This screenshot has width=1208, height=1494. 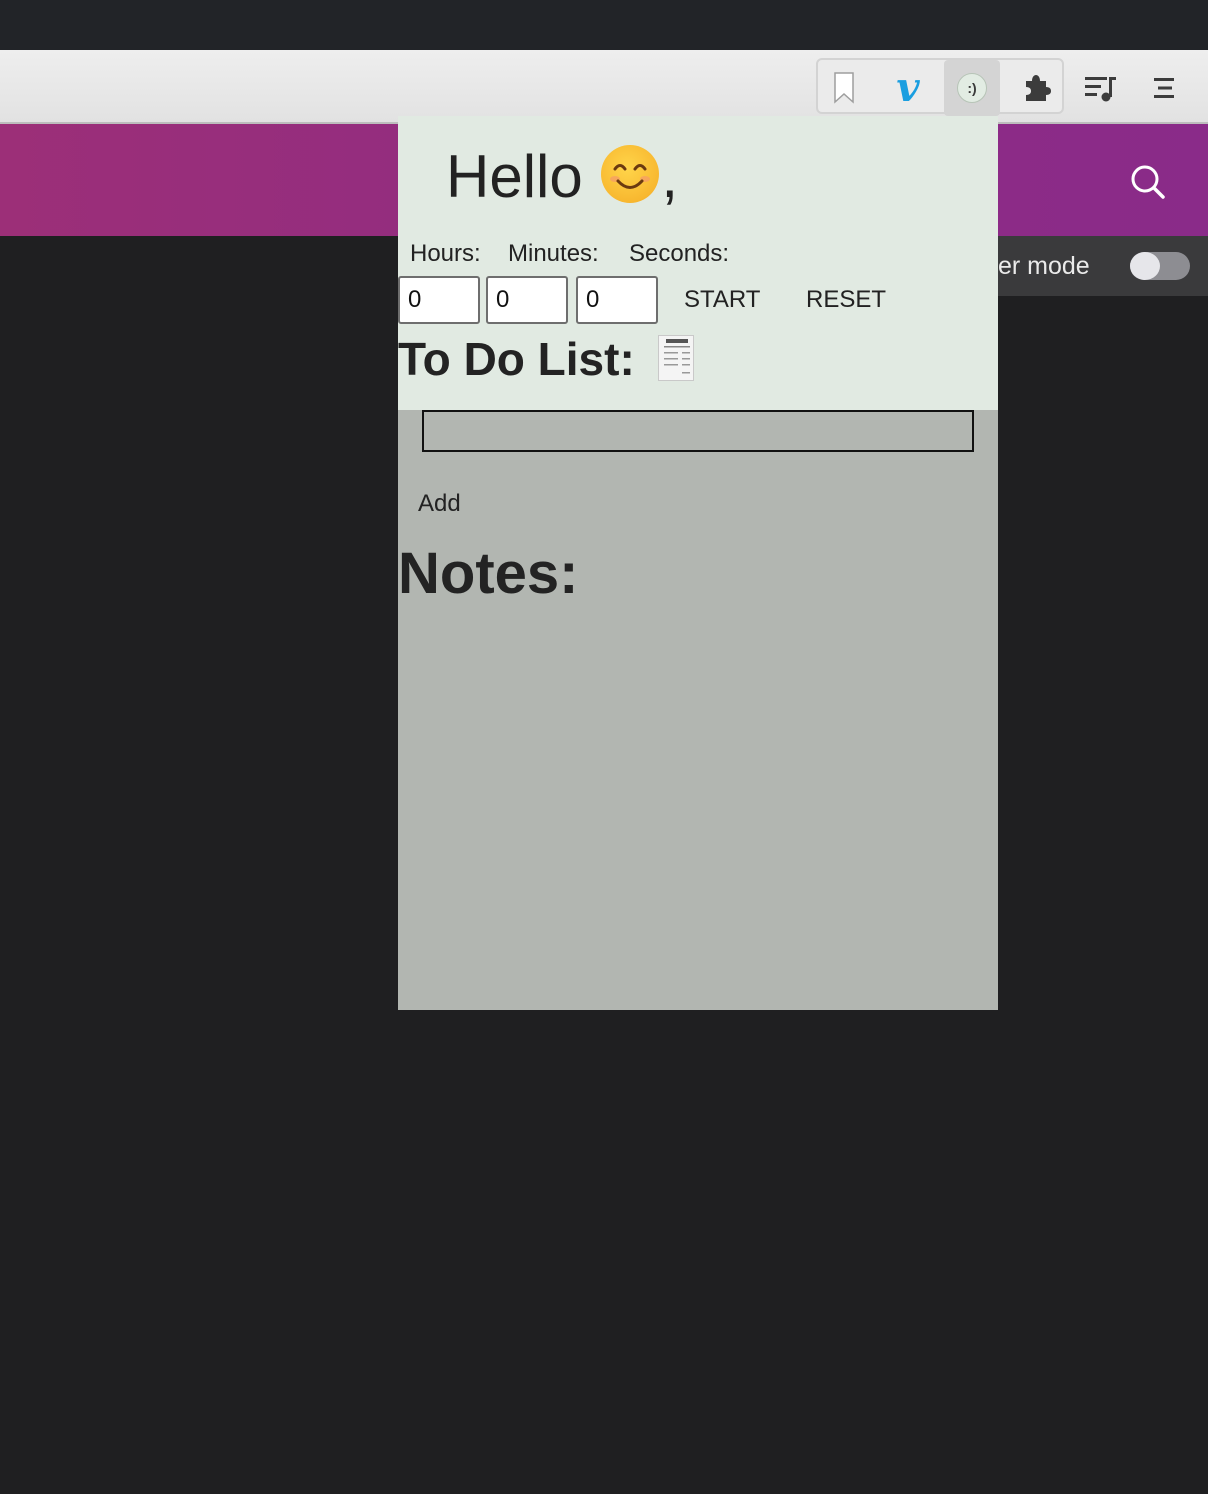 I want to click on minutes-input, so click(x=527, y=300).